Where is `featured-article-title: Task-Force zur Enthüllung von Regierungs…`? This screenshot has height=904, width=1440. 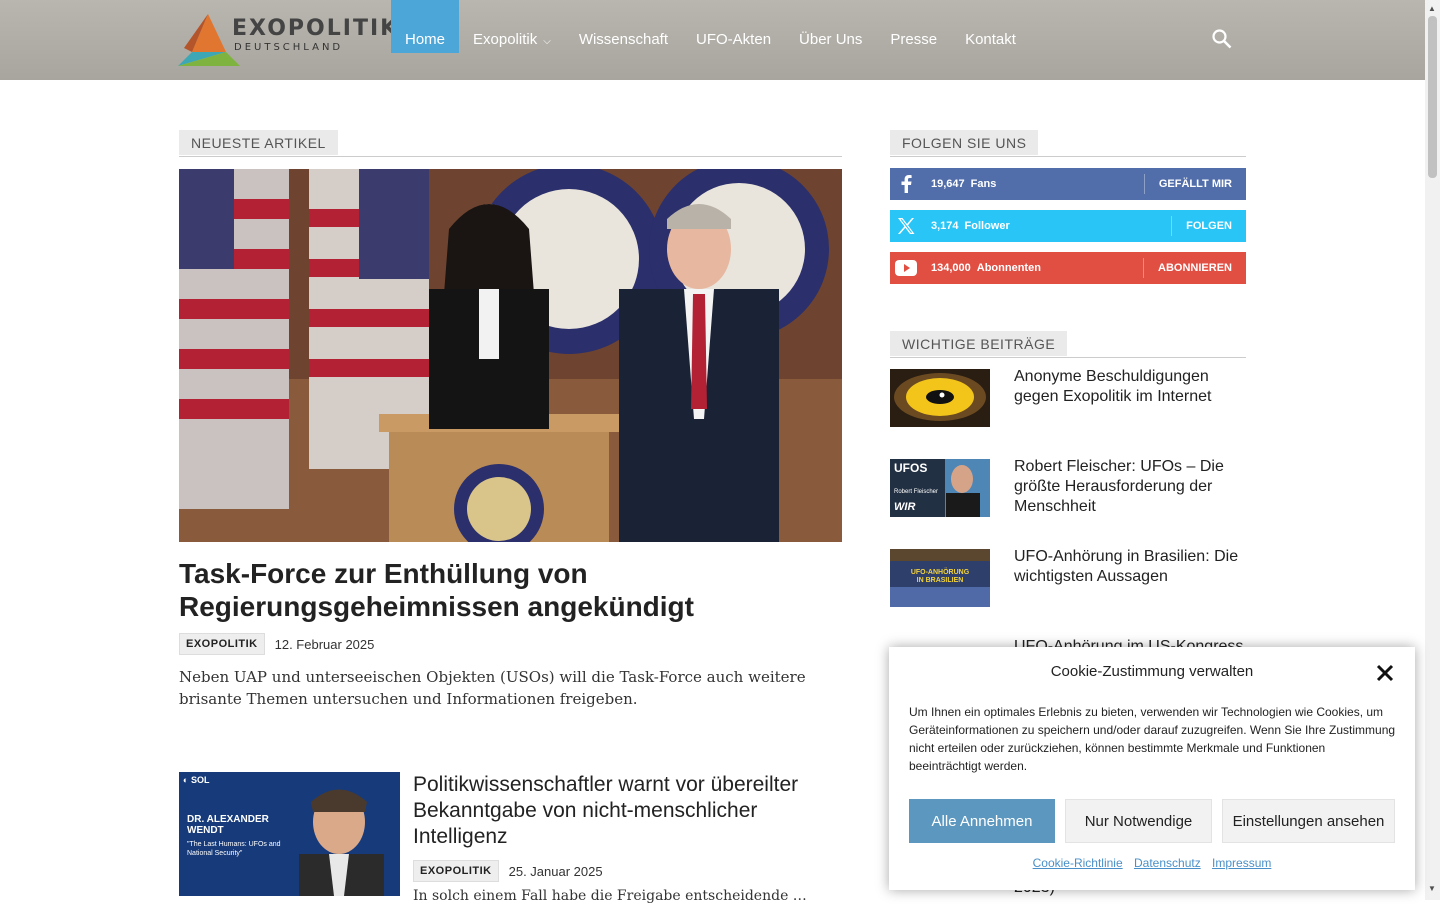 featured-article-title: Task-Force zur Enthüllung von Regierungs… is located at coordinates (510, 590).